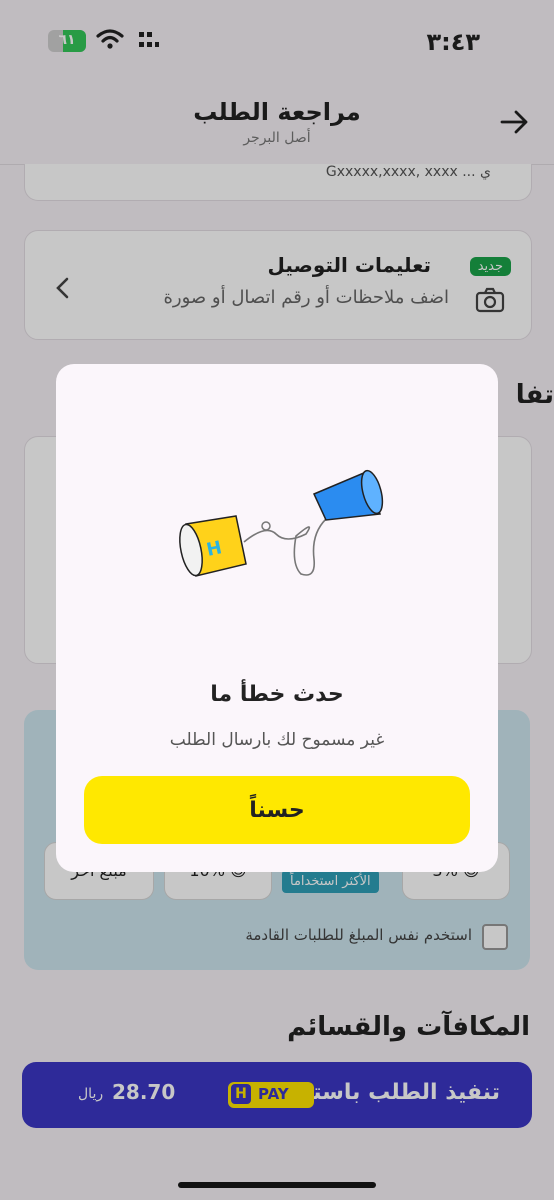 The height and width of the screenshot is (1200, 554). I want to click on home-indicator, so click(277, 1185).